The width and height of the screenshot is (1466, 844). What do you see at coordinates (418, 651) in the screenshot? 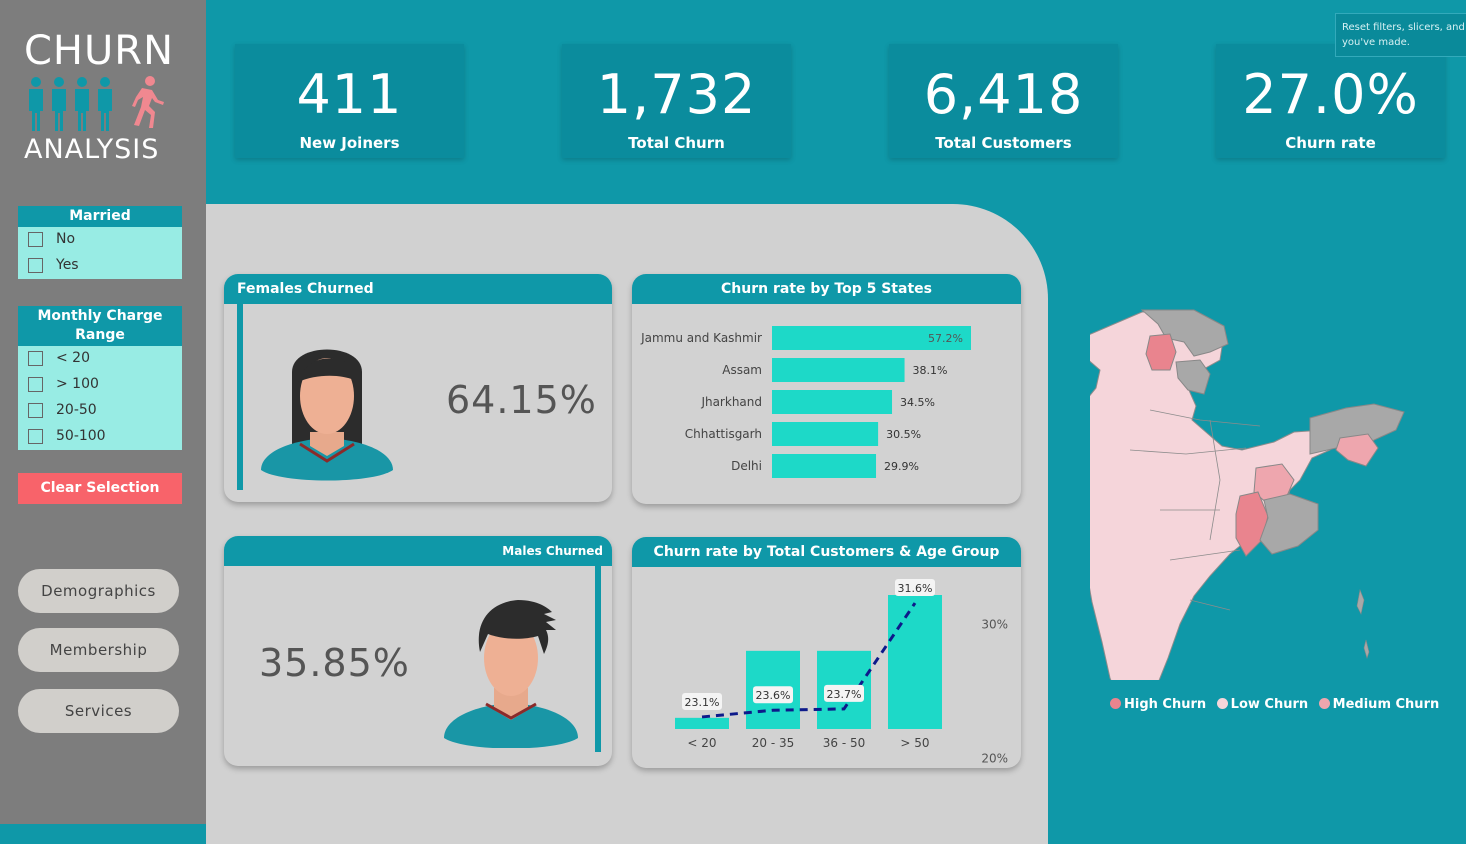
I see `males-churned-card: Males Churned 35.85%` at bounding box center [418, 651].